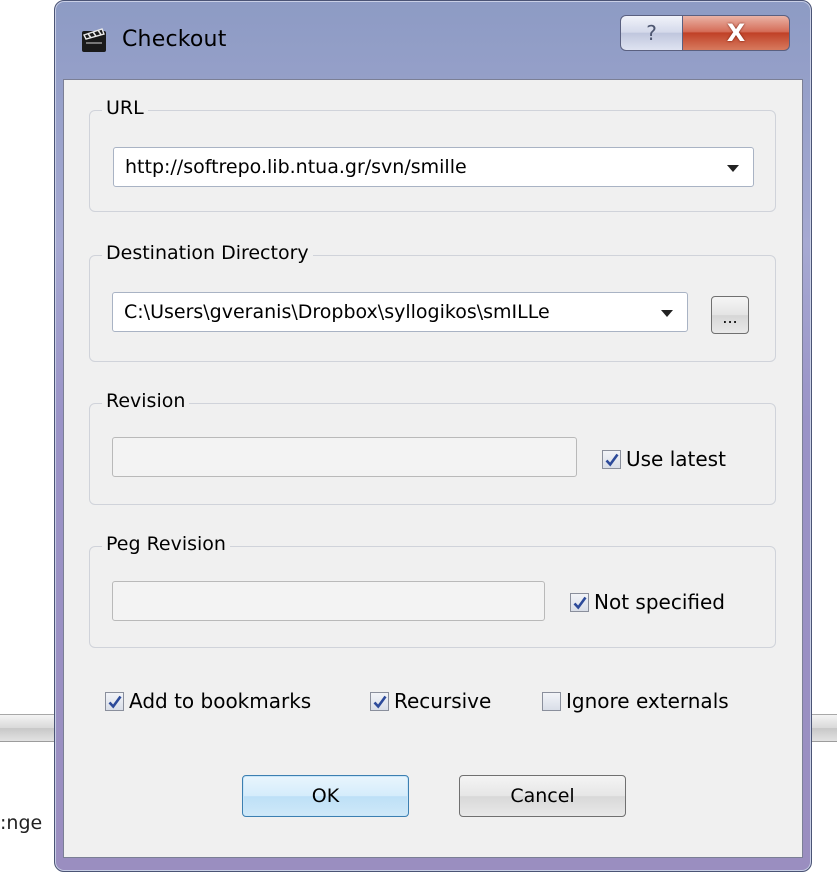  I want to click on revision-input, so click(344, 457).